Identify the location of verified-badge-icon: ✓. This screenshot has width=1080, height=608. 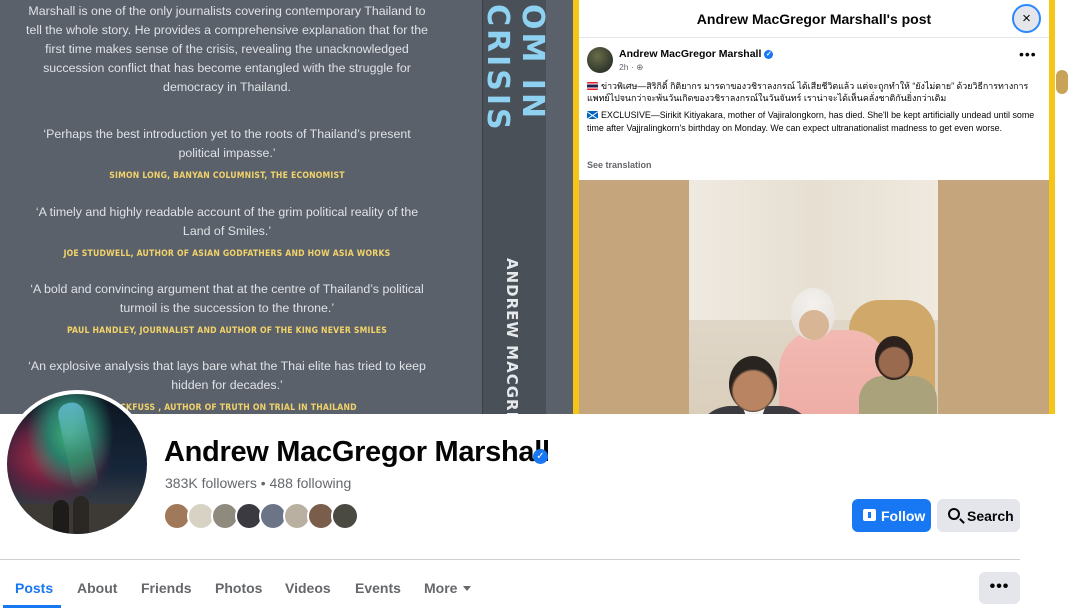
(540, 456).